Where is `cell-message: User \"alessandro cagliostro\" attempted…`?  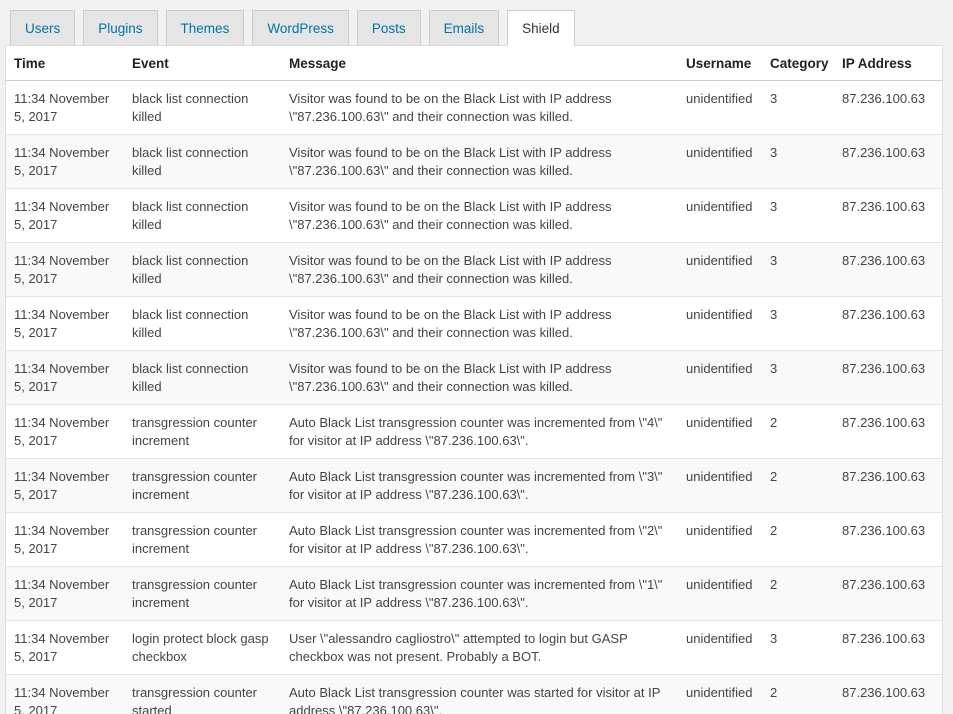
cell-message: User \"alessandro cagliostro\" attempted… is located at coordinates (479, 647).